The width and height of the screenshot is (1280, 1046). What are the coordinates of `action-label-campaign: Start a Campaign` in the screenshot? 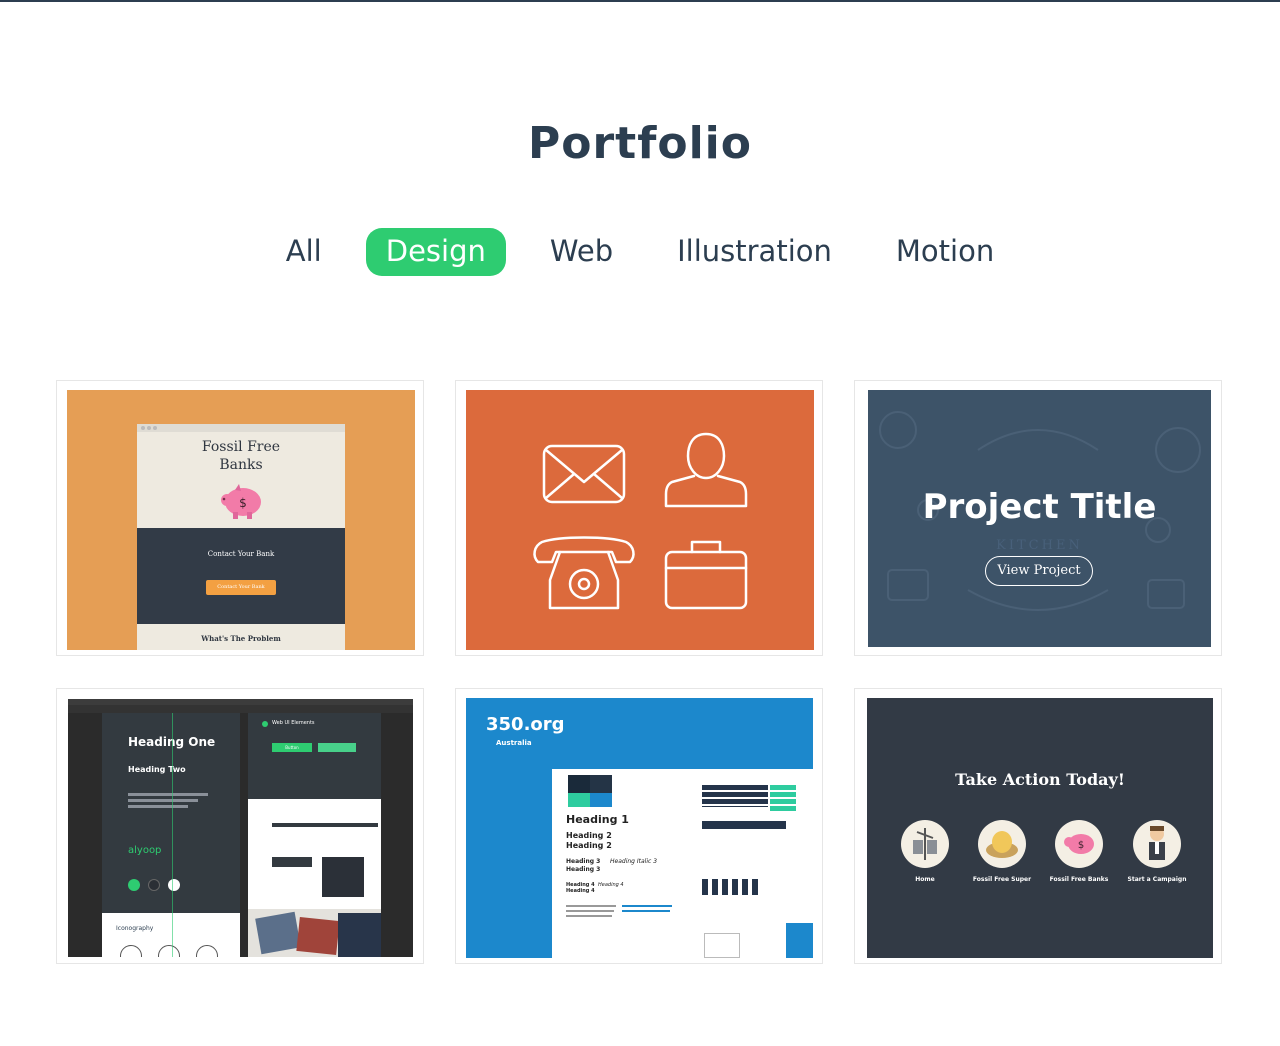 It's located at (1157, 879).